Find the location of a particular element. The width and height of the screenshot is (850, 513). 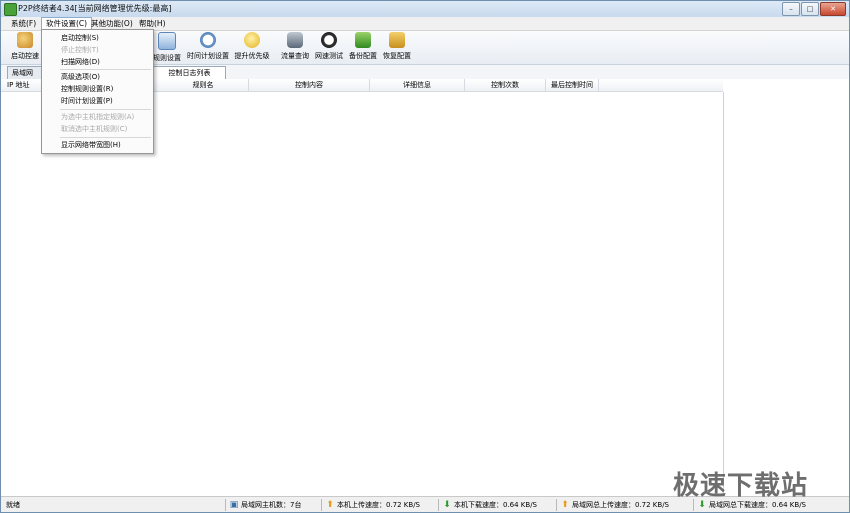

column-last-control-time: 最后控制时间 is located at coordinates (572, 85).